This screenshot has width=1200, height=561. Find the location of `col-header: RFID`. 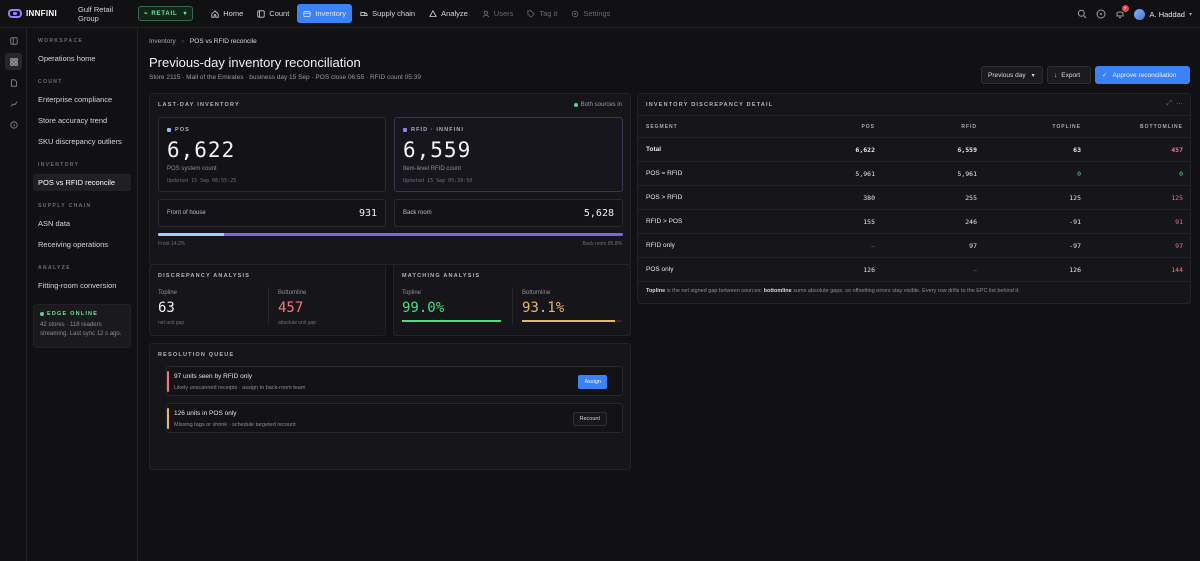

col-header: RFID is located at coordinates (926, 127).